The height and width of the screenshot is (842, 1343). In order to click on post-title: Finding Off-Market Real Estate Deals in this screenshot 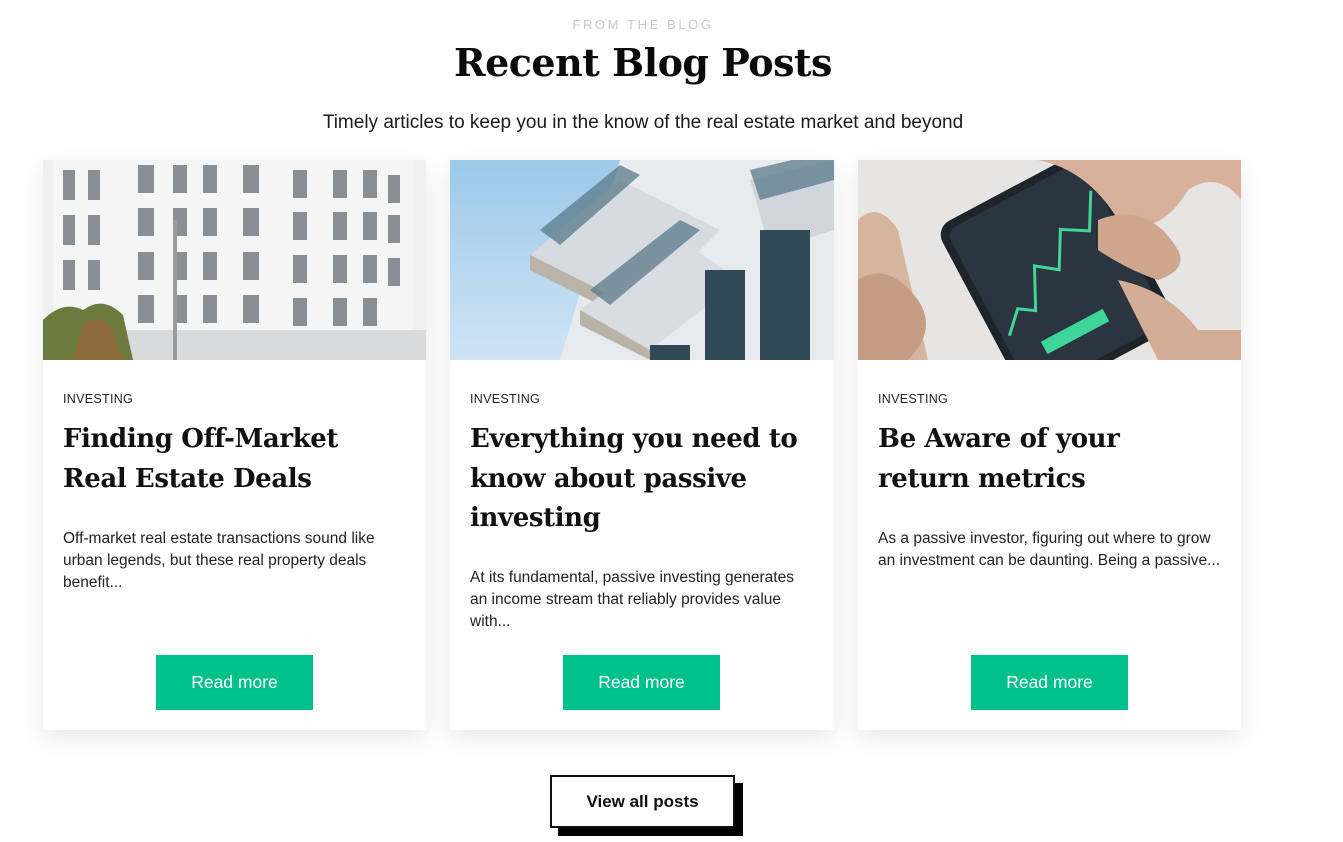, I will do `click(233, 459)`.